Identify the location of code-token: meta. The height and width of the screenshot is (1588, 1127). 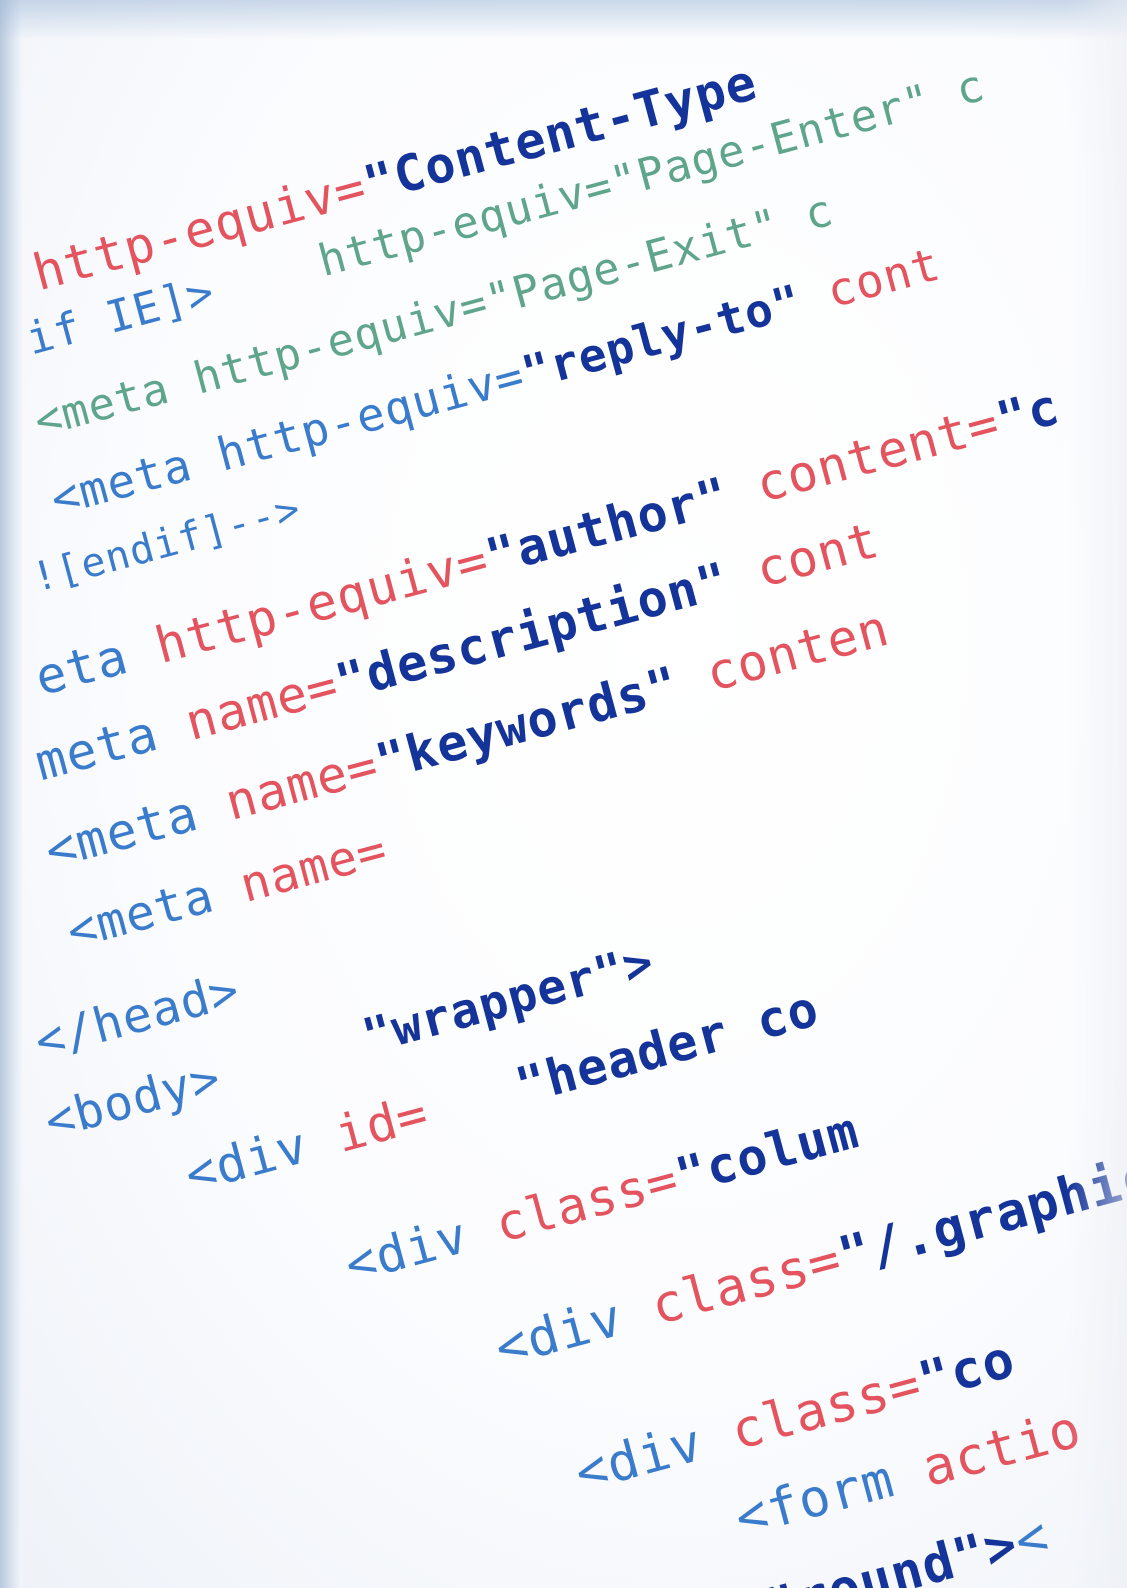
(111, 744).